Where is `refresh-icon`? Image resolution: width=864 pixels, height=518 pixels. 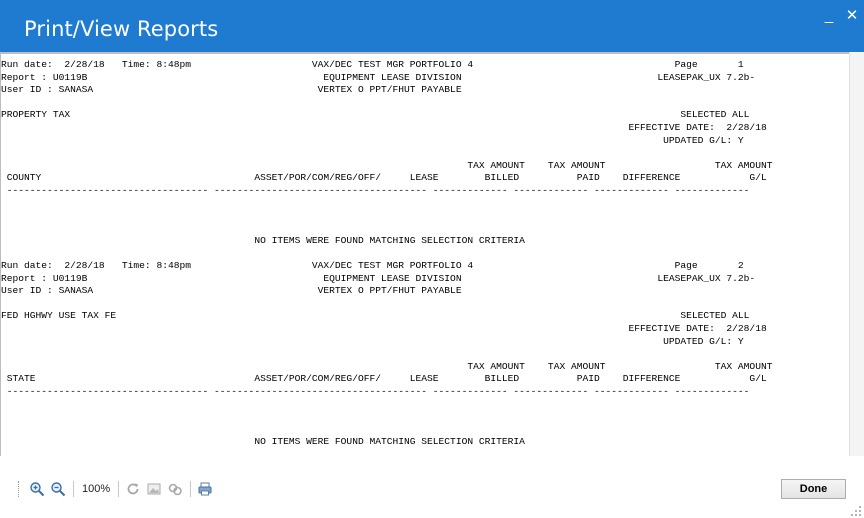
refresh-icon is located at coordinates (133, 489).